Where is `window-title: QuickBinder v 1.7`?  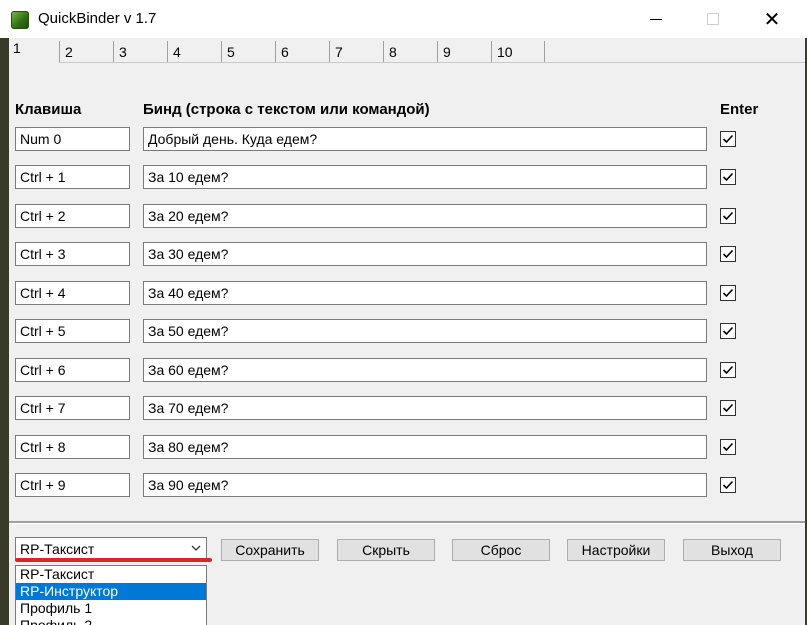 window-title: QuickBinder v 1.7 is located at coordinates (97, 18).